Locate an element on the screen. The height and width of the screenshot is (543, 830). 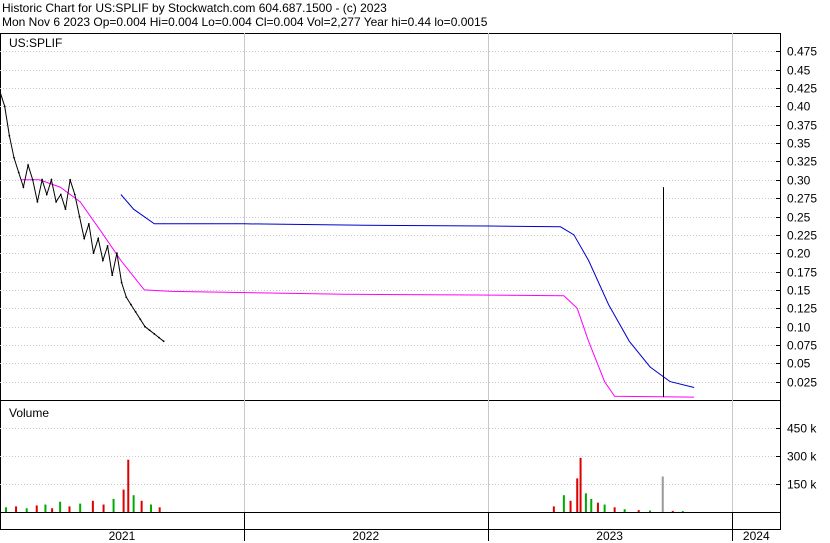
price-tick-label: 0.025 is located at coordinates (802, 383).